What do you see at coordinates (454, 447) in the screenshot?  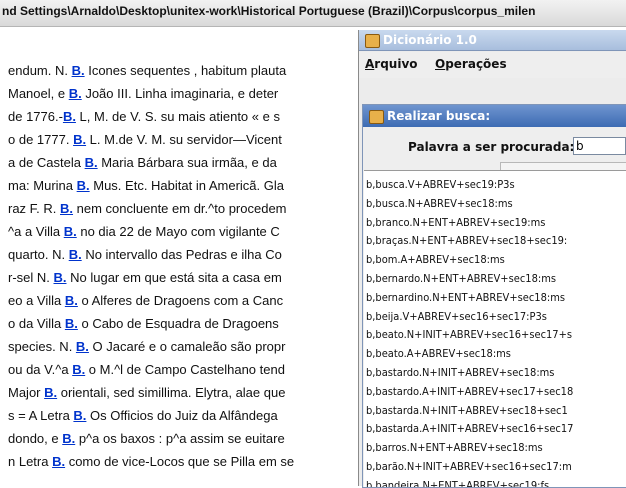 I see `result-item: b,barros.N+ENT+ABREV+sec18:ms` at bounding box center [454, 447].